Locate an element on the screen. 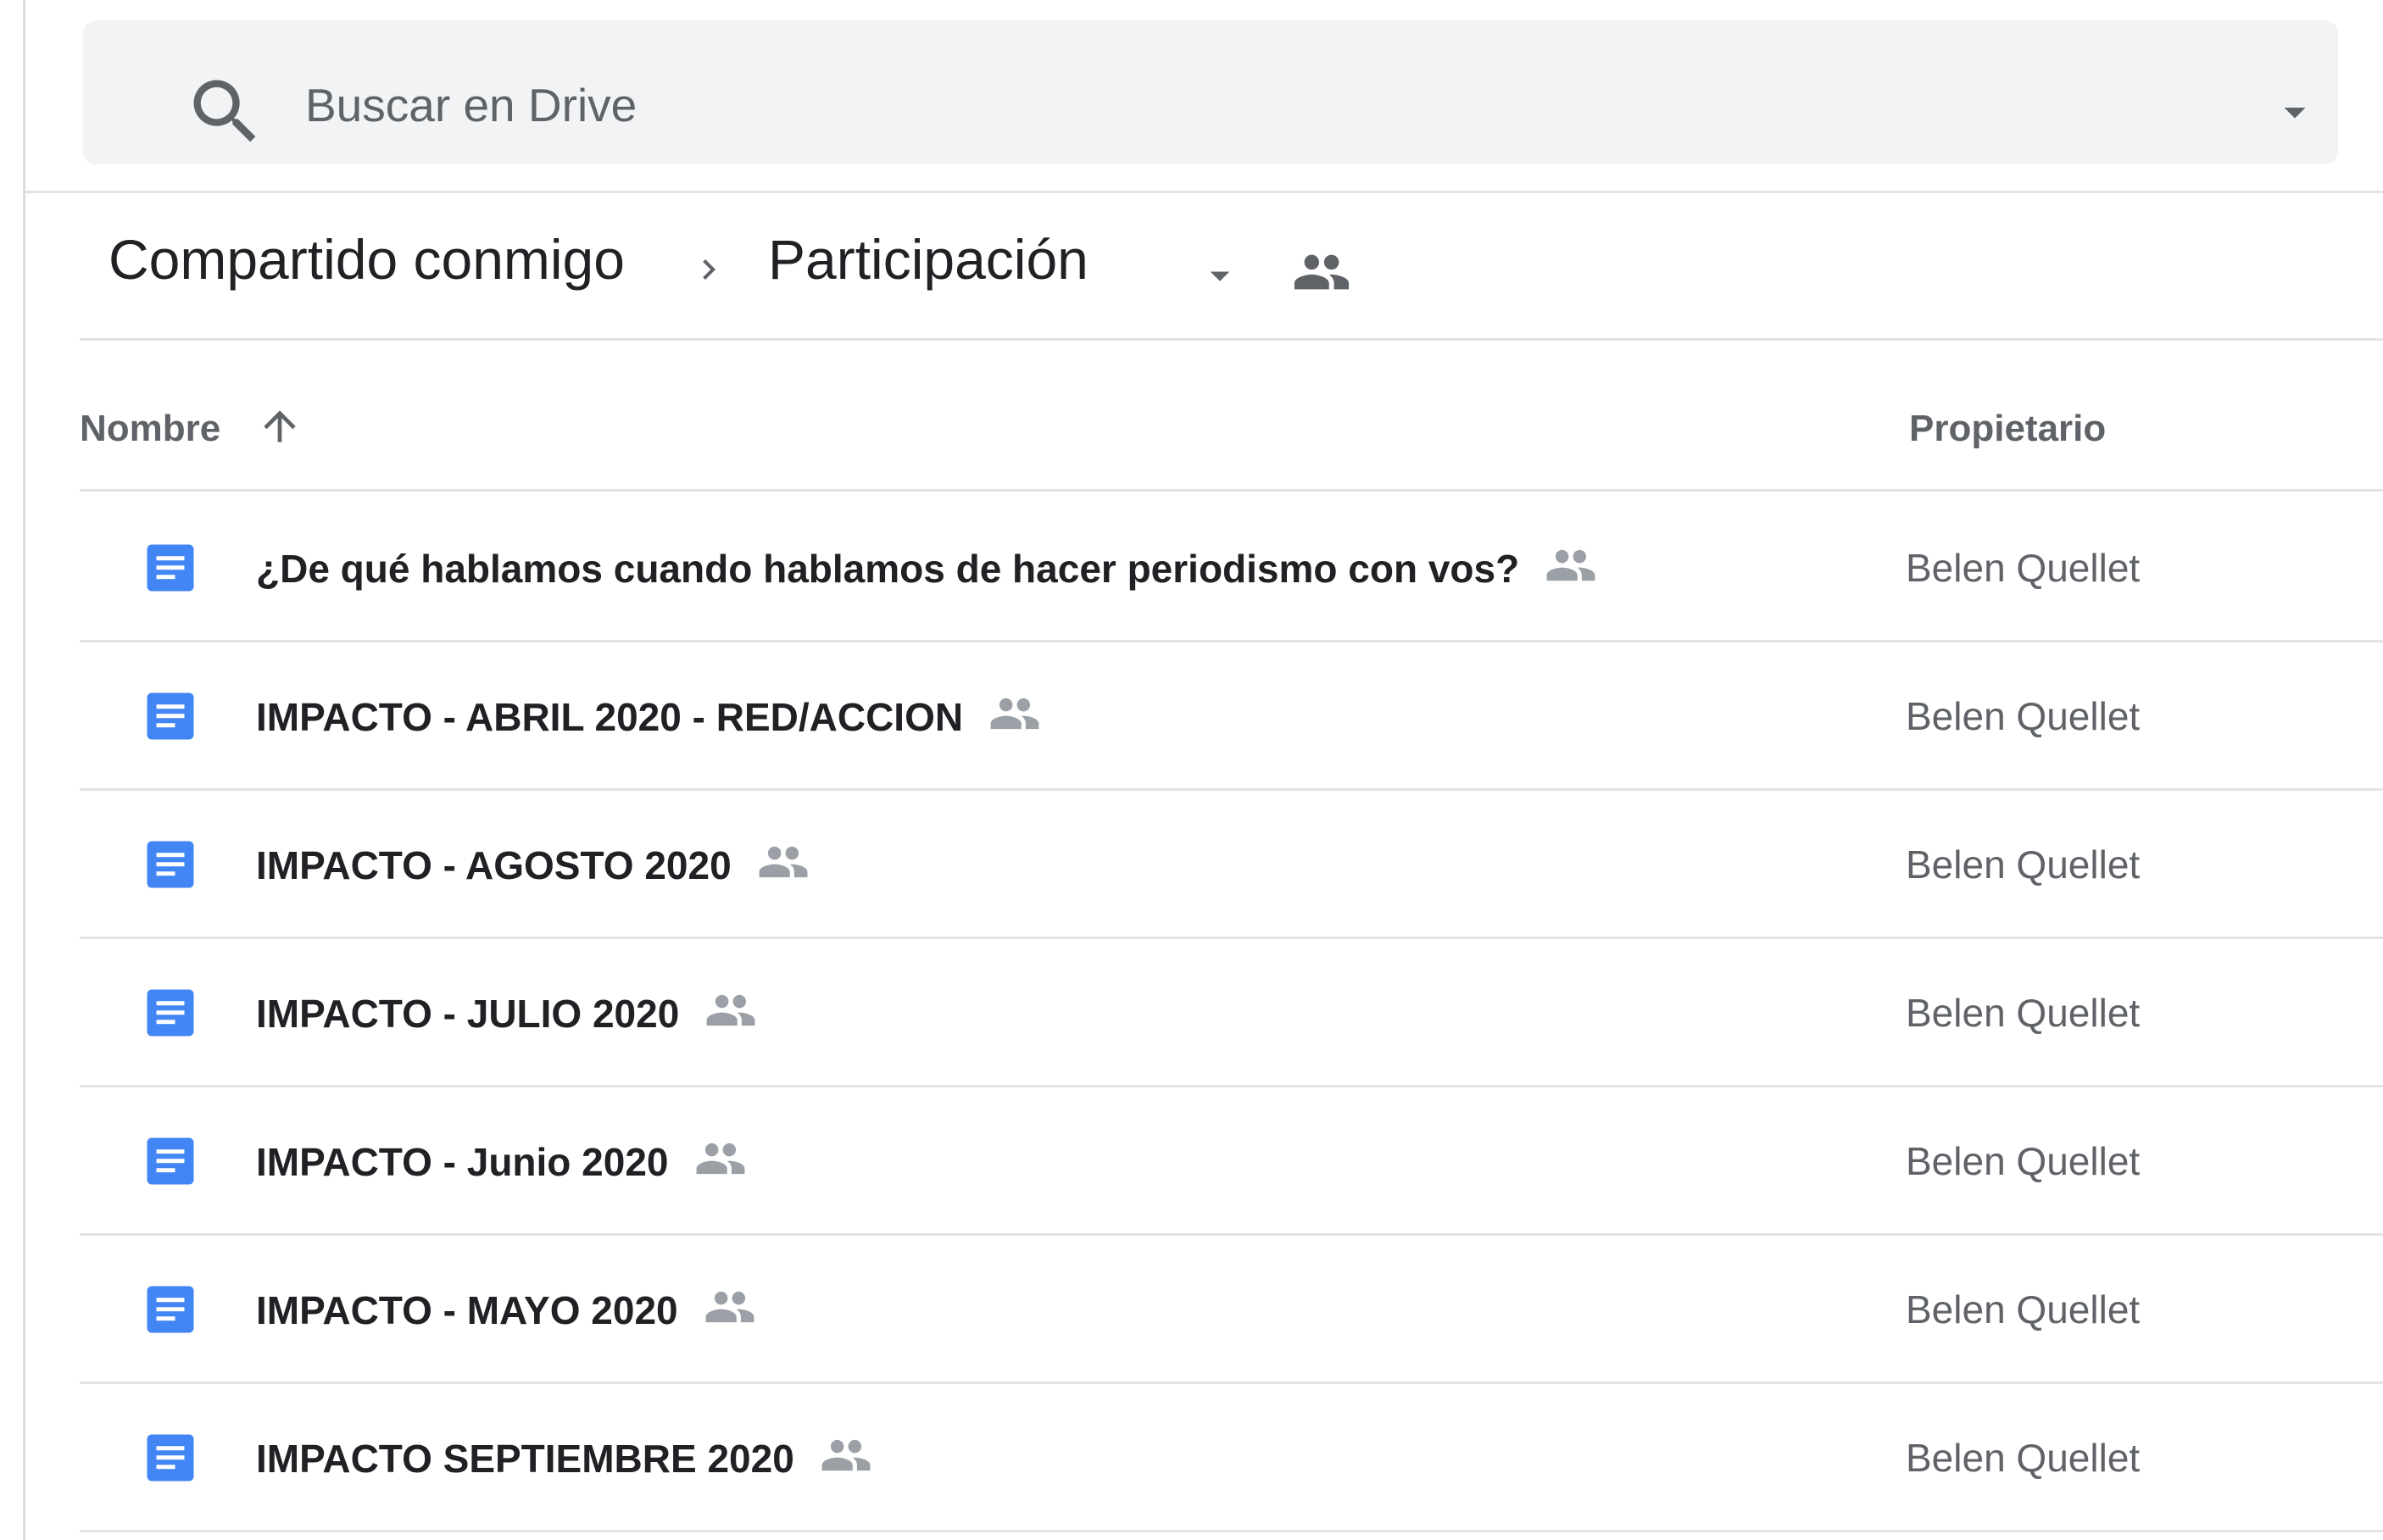 The image size is (2383, 1540). column-header-owner: Propietario is located at coordinates (2007, 429).